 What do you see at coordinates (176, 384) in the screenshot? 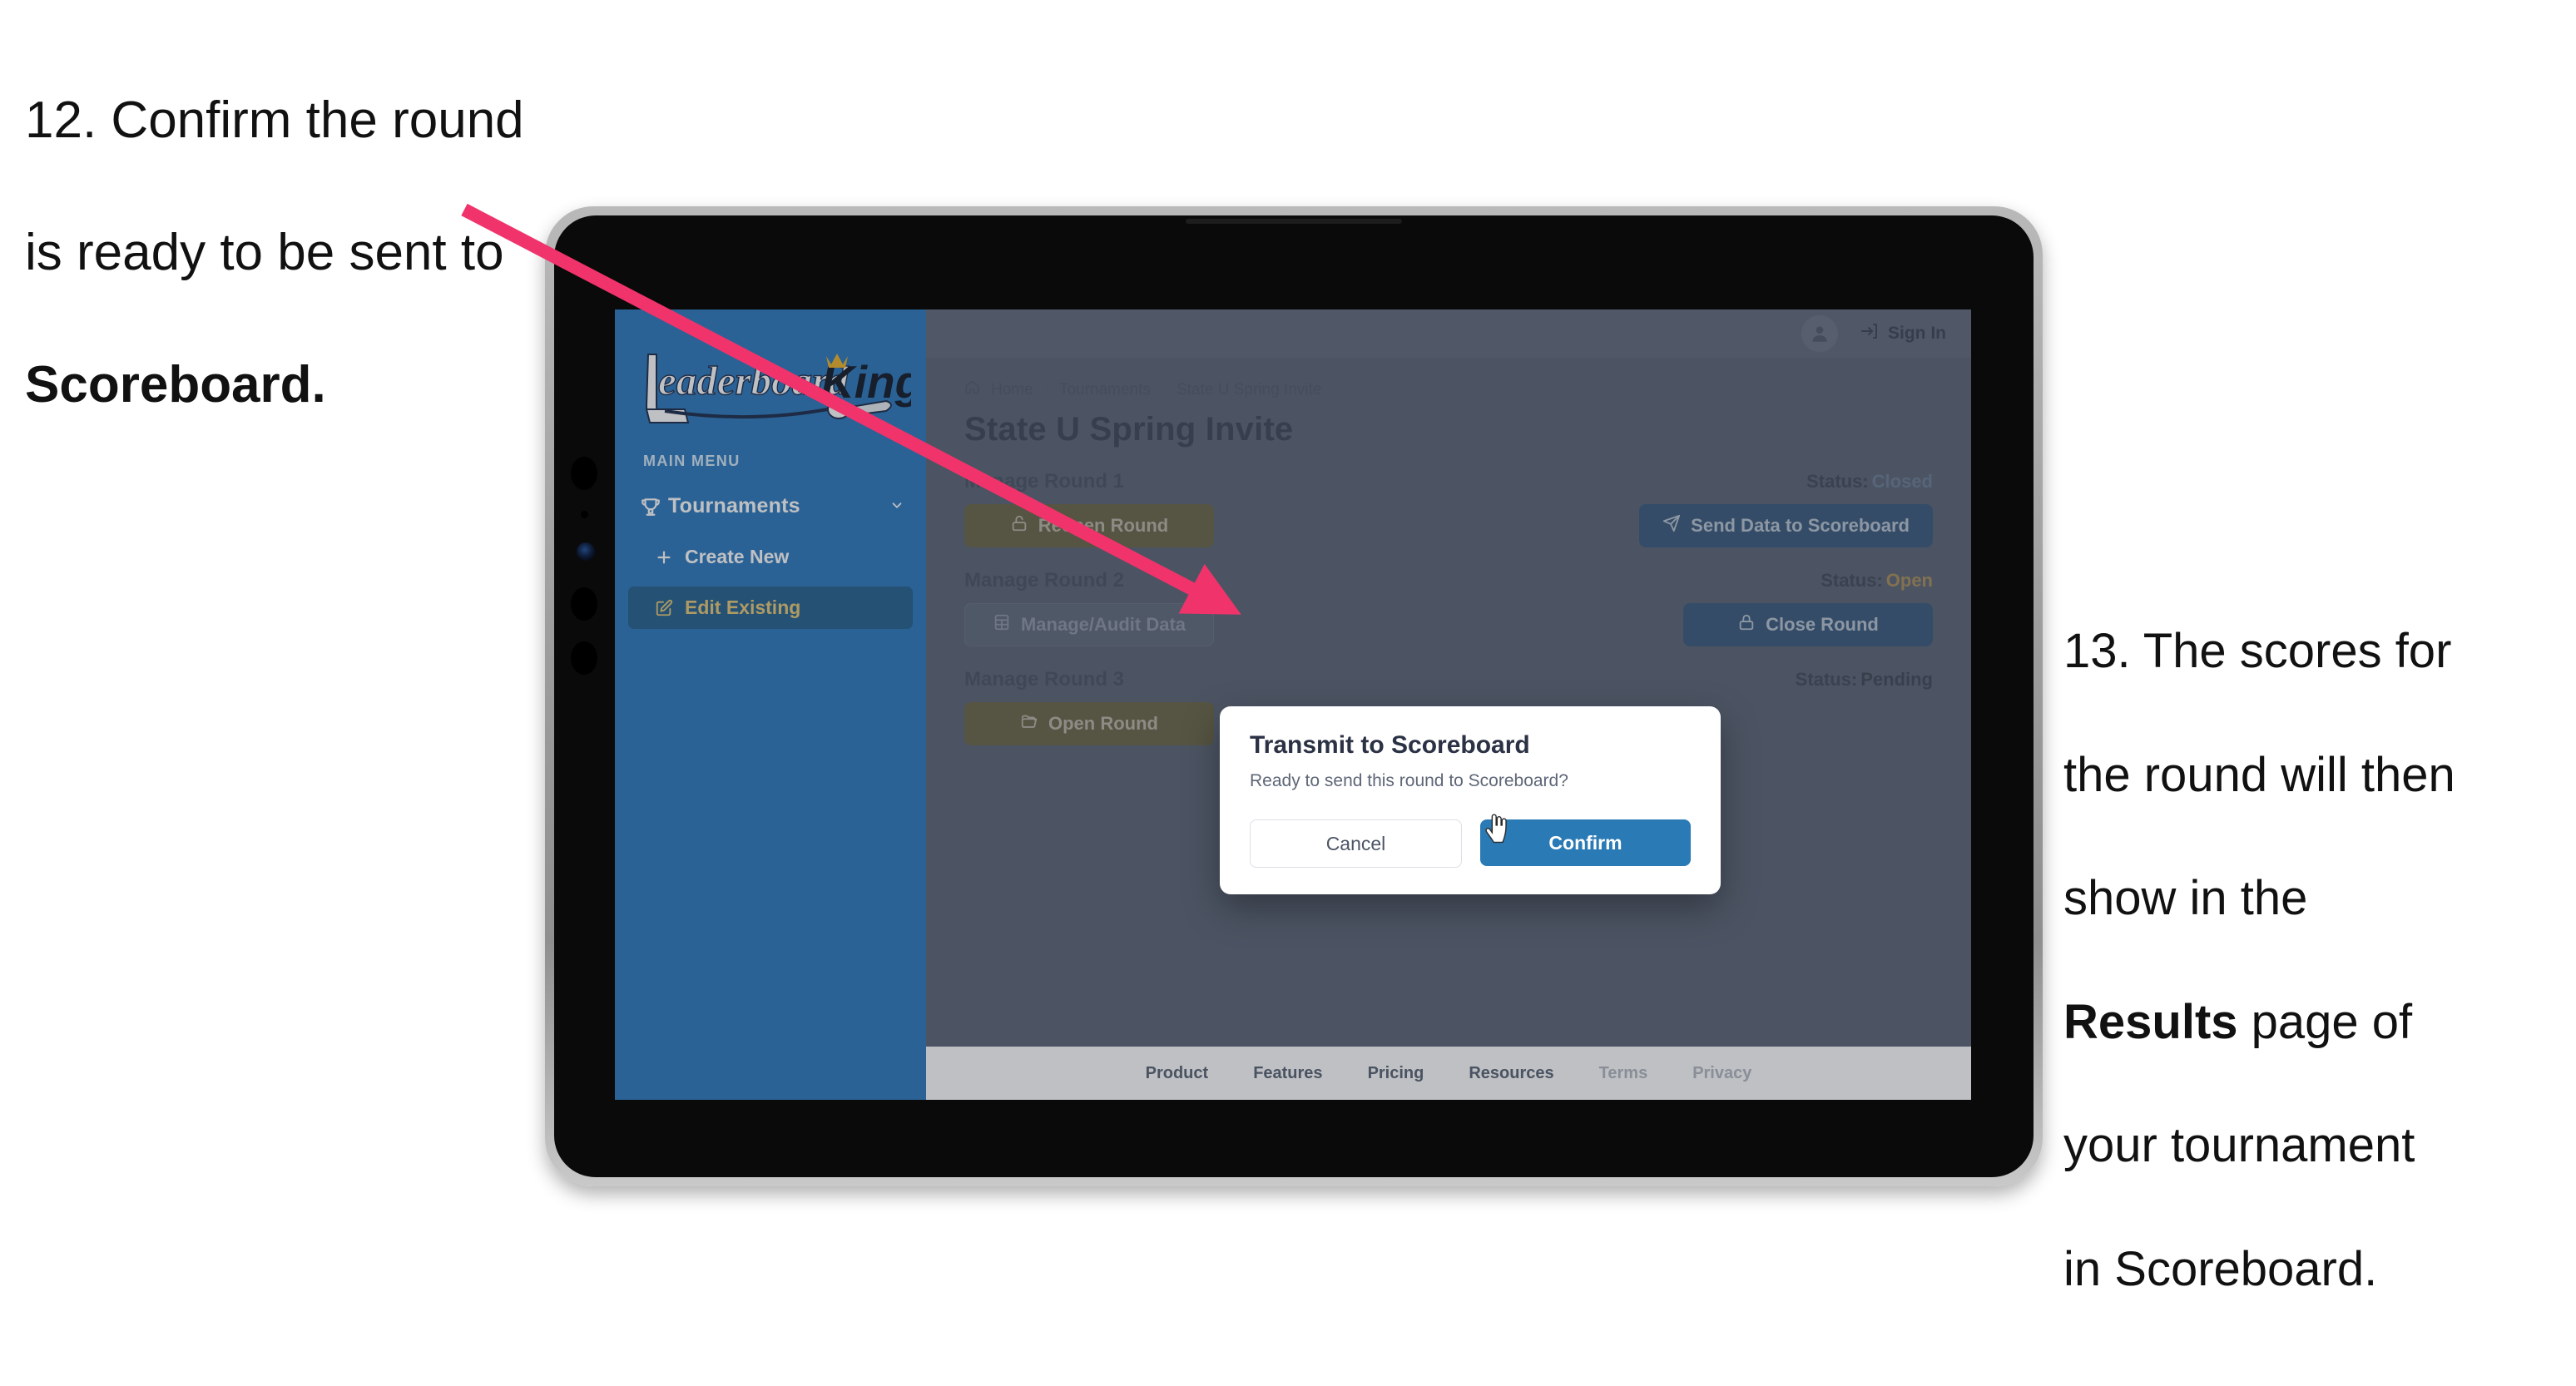
I see `step12-line3-bold: Scoreboard.` at bounding box center [176, 384].